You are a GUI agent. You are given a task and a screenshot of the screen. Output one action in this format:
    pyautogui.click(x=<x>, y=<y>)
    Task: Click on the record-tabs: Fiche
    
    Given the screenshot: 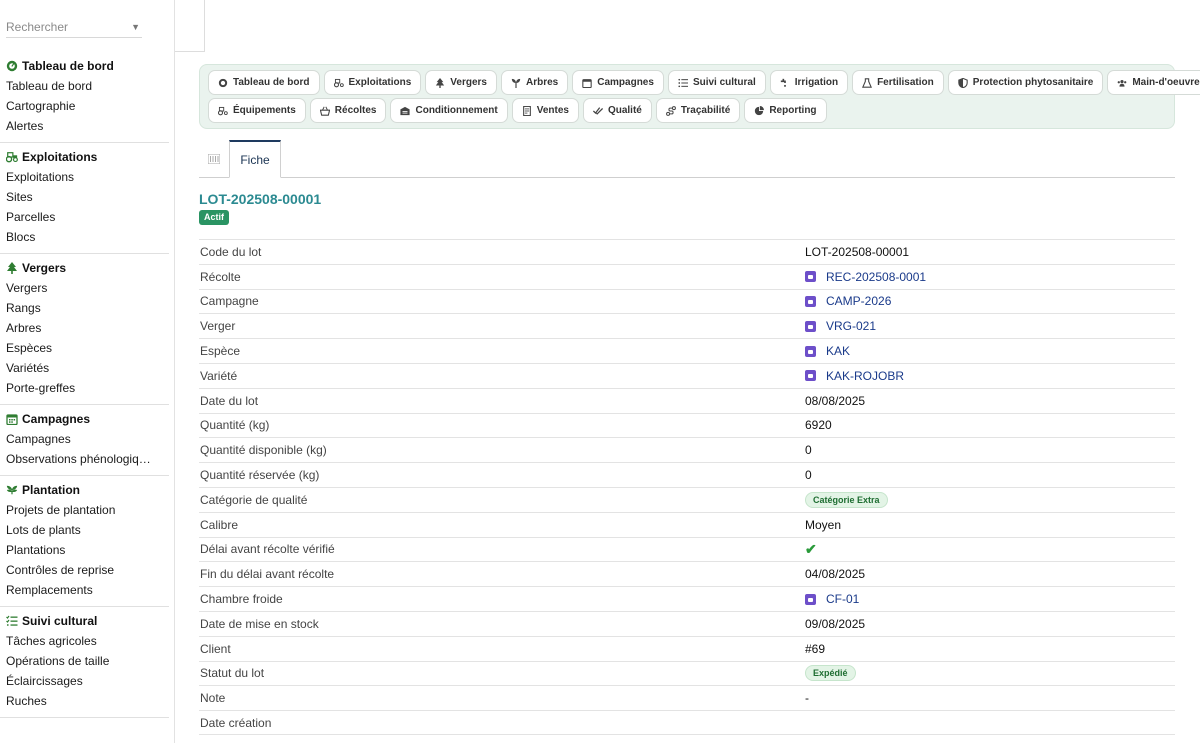 What is the action you would take?
    pyautogui.click(x=687, y=159)
    